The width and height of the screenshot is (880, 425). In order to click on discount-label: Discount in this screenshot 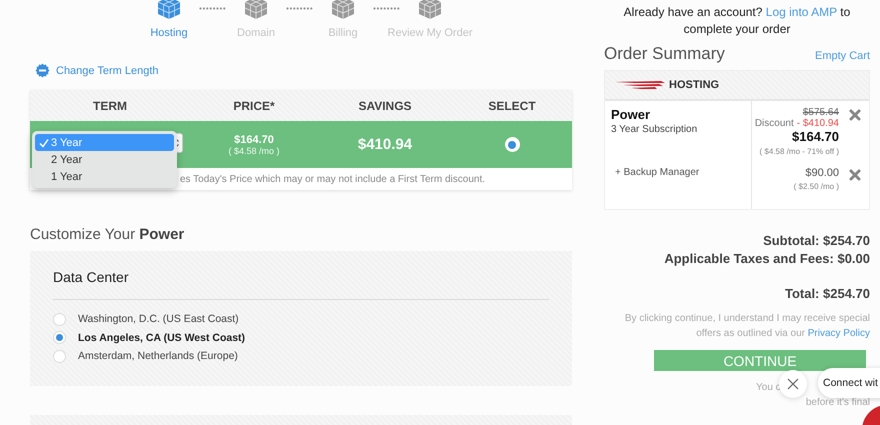, I will do `click(774, 123)`.